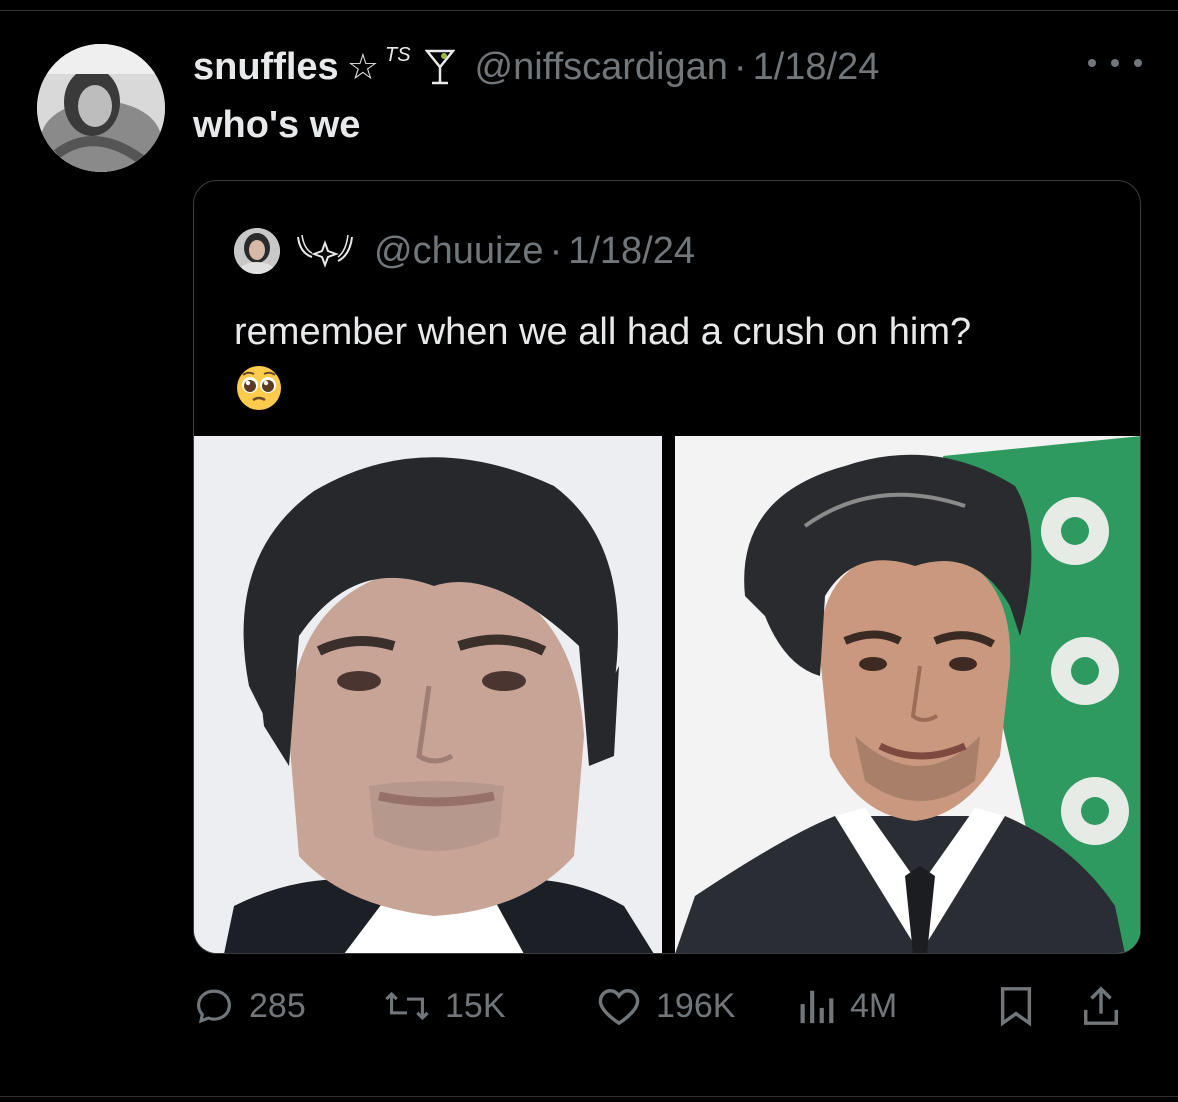 This screenshot has height=1102, width=1178. I want to click on author-handle: @niffscardigan, so click(601, 67).